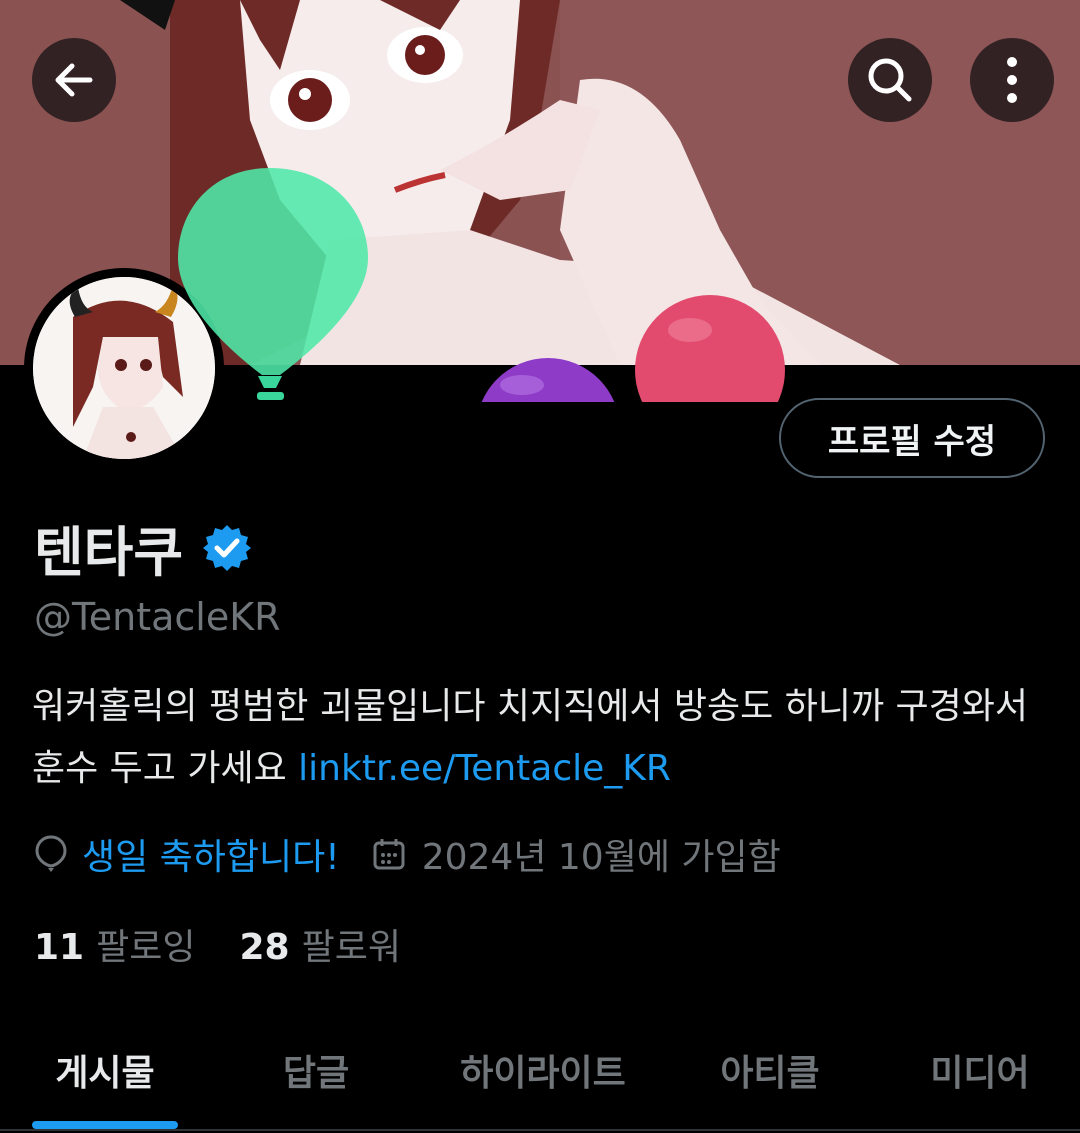  Describe the element at coordinates (543, 1070) in the screenshot. I see `tab-highlights: 하이라이트` at that location.